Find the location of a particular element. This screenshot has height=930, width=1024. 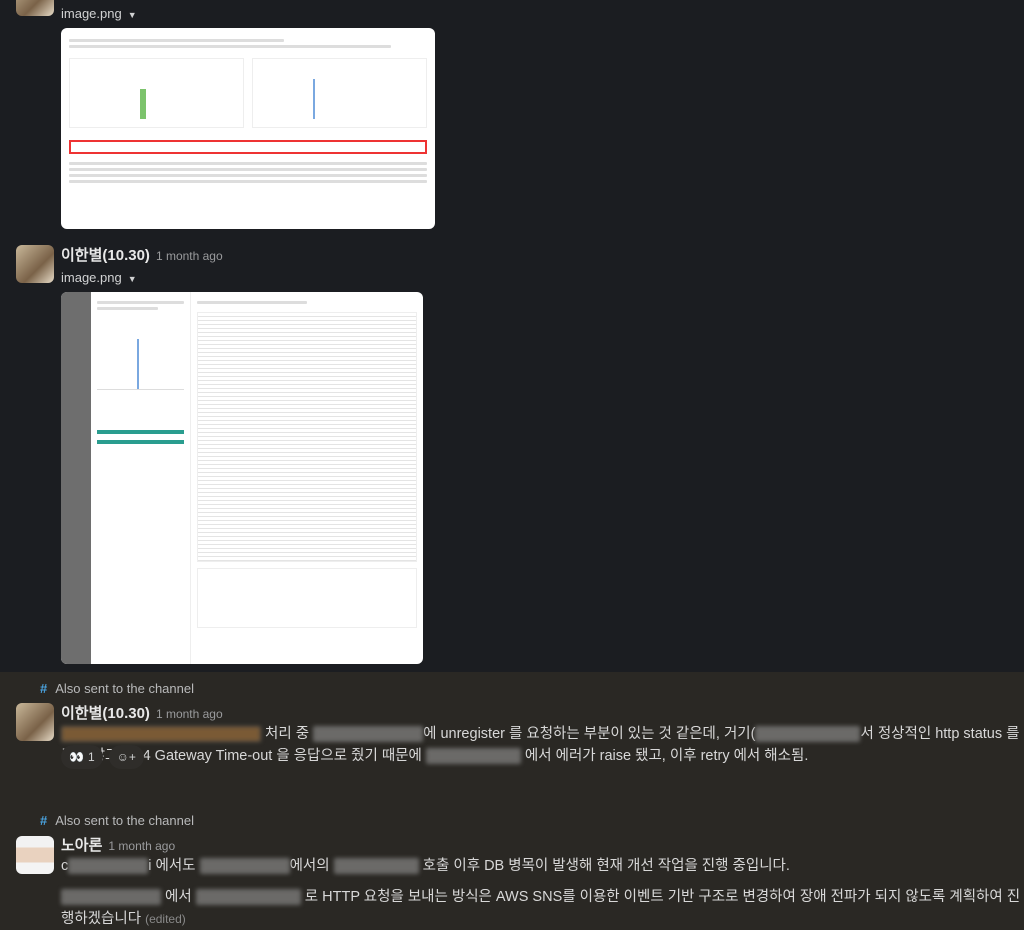

author-name: 노아론 is located at coordinates (81, 845).